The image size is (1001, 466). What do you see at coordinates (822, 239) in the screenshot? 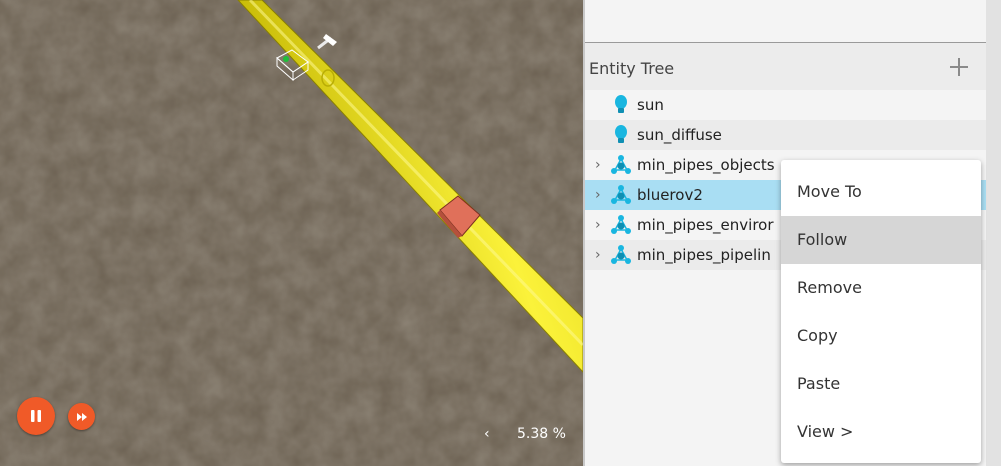
I see `menu-item-label: Follow` at bounding box center [822, 239].